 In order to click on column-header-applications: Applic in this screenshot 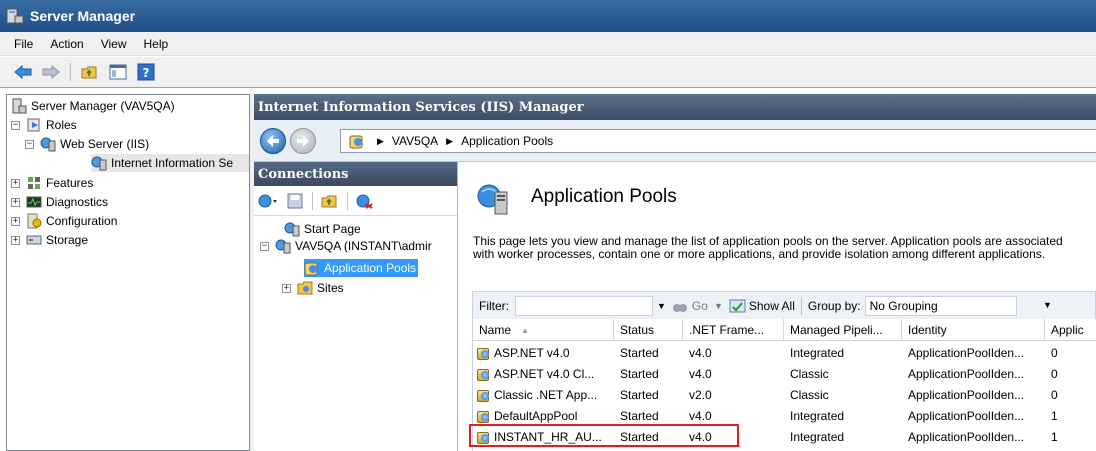, I will do `click(1070, 330)`.